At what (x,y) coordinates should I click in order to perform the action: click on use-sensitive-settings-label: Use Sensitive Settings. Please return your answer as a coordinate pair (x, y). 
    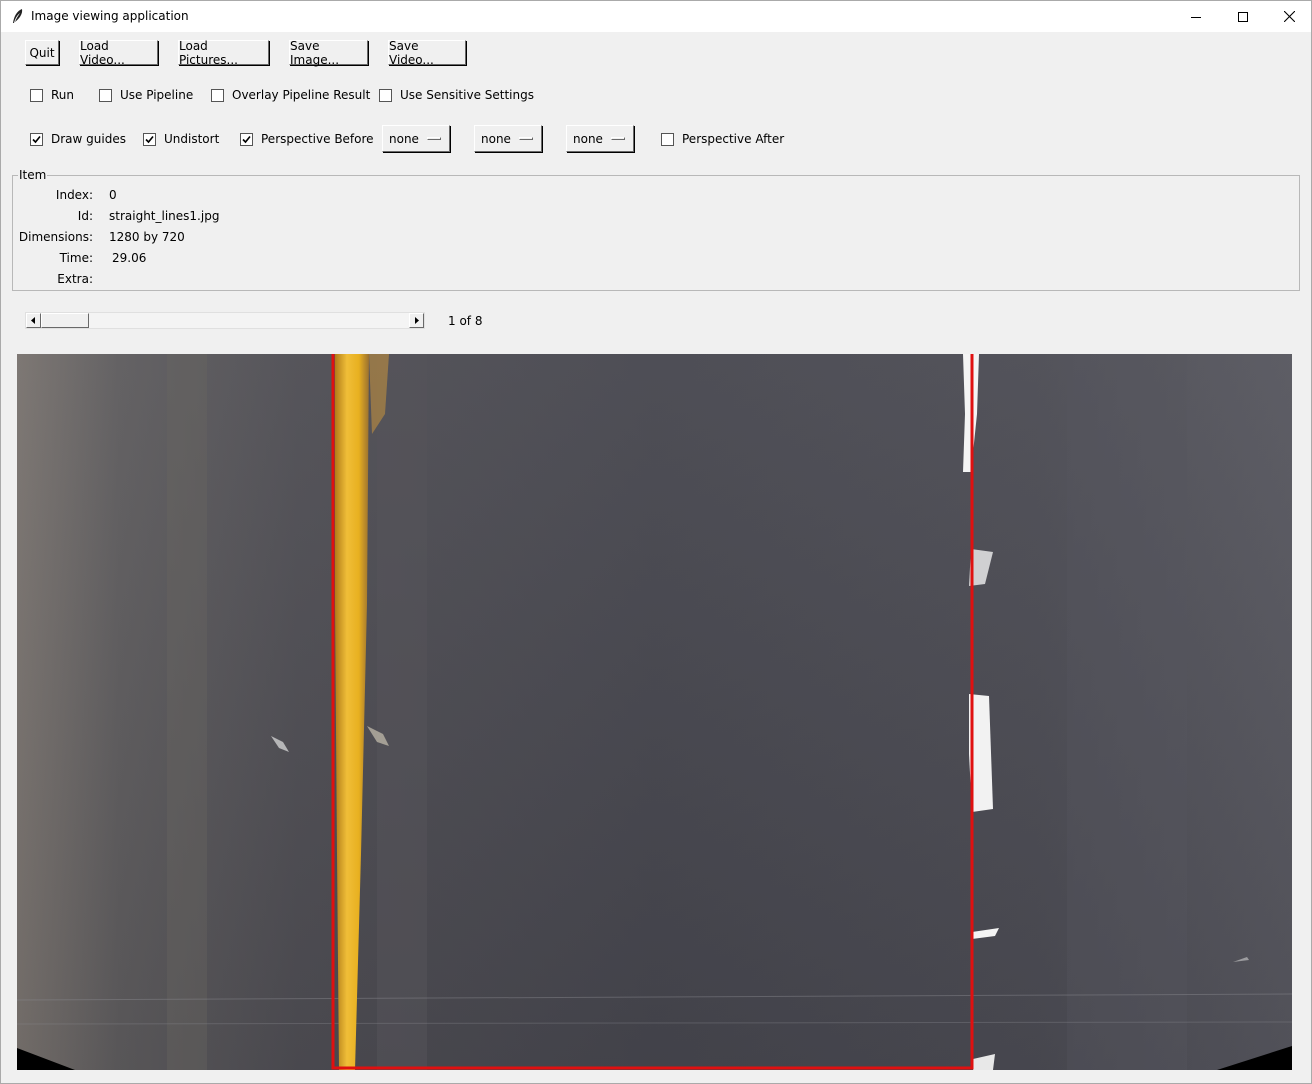
    Looking at the image, I should click on (467, 95).